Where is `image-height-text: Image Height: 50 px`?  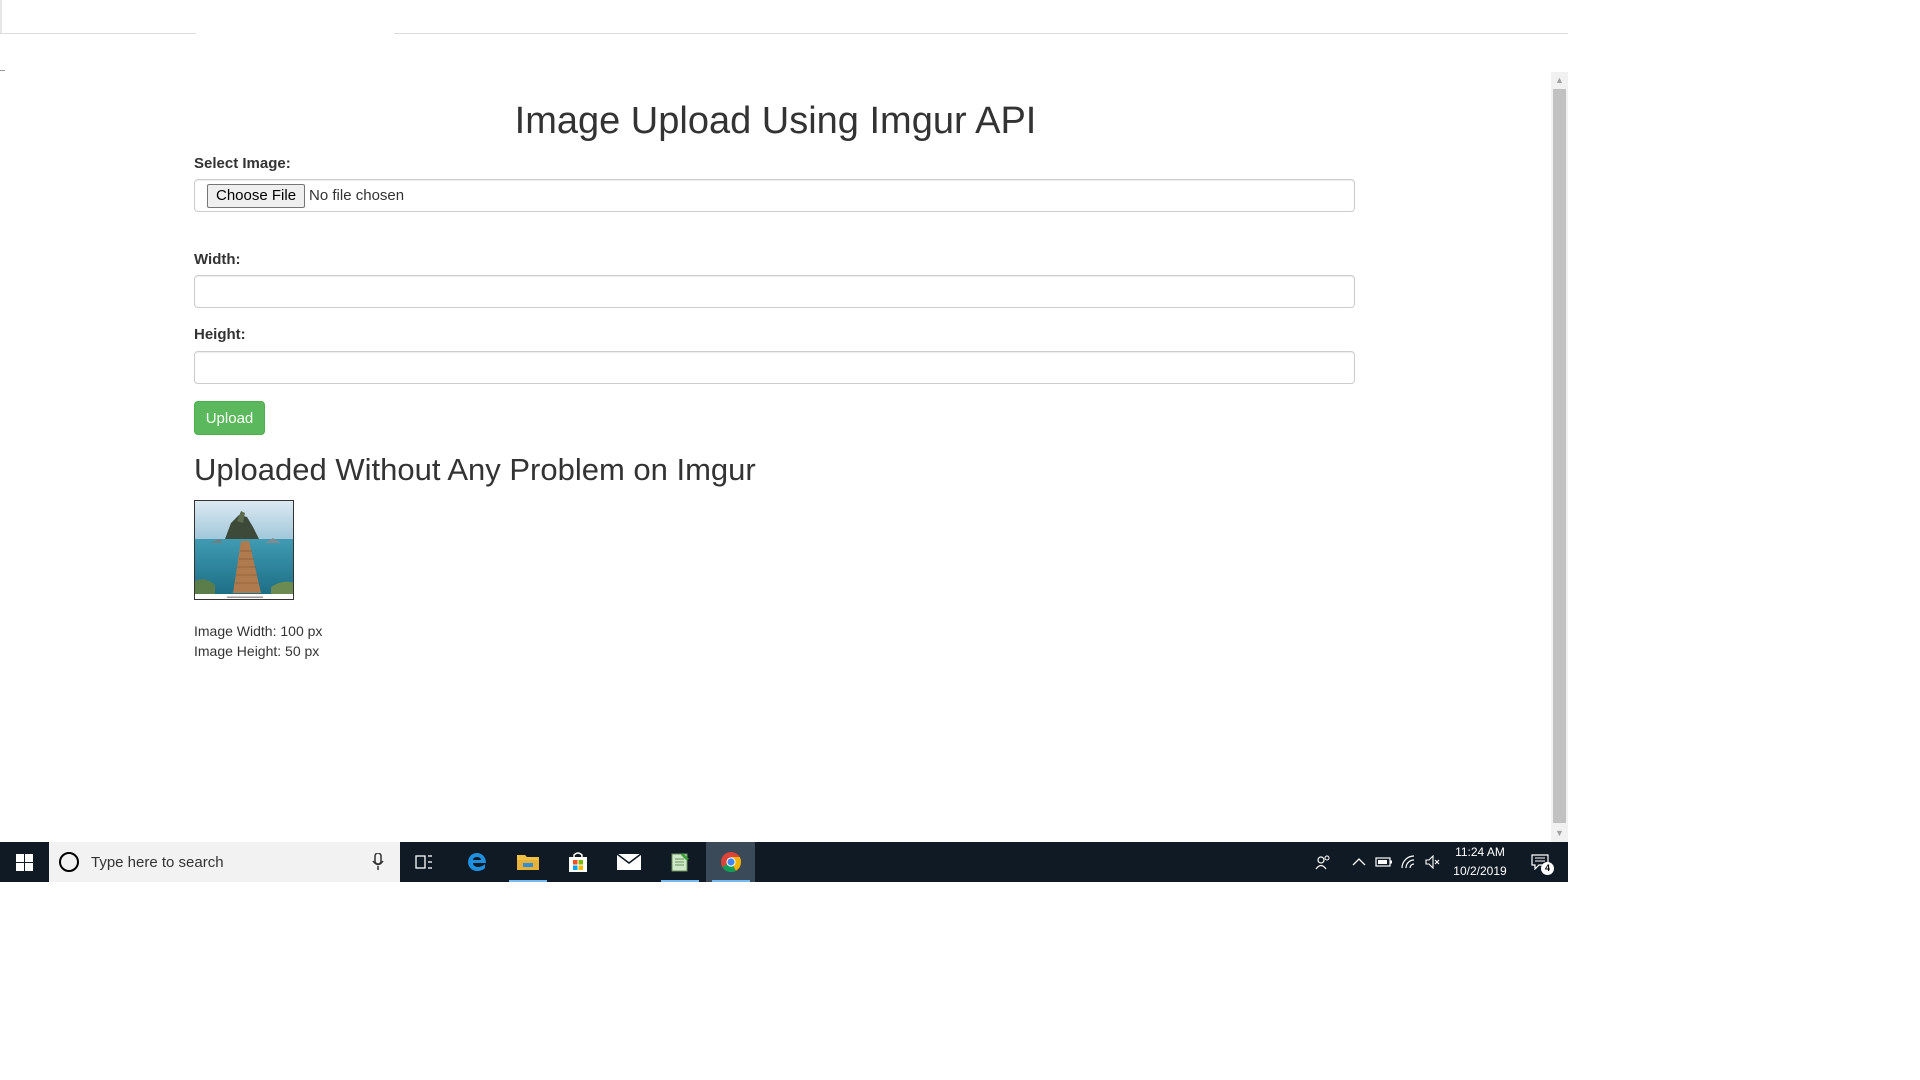 image-height-text: Image Height: 50 px is located at coordinates (257, 651).